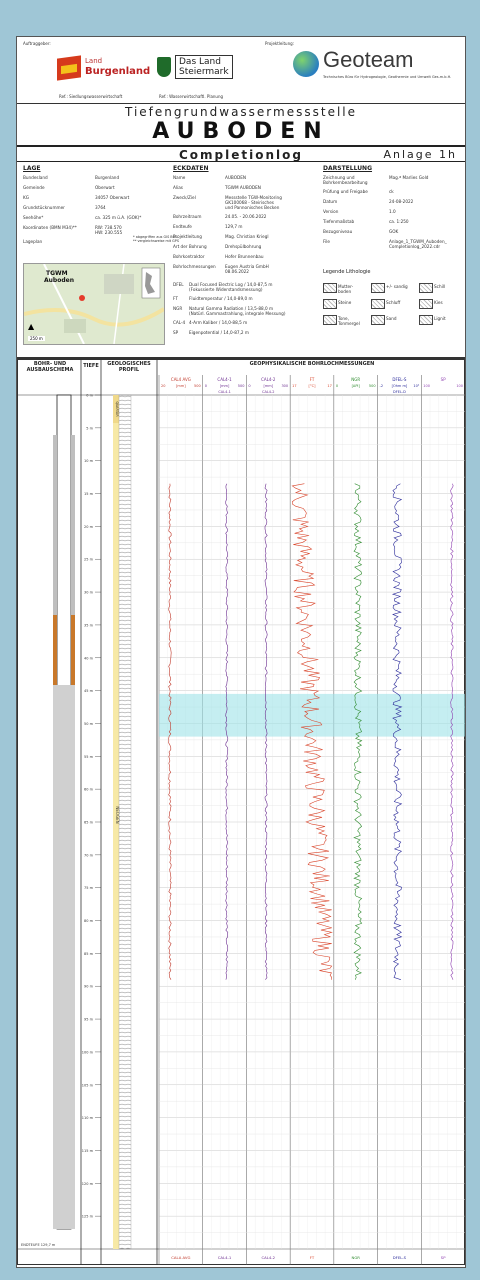  Describe the element at coordinates (187, 236) in the screenshot. I see `eck-key: Projektleitung` at that location.